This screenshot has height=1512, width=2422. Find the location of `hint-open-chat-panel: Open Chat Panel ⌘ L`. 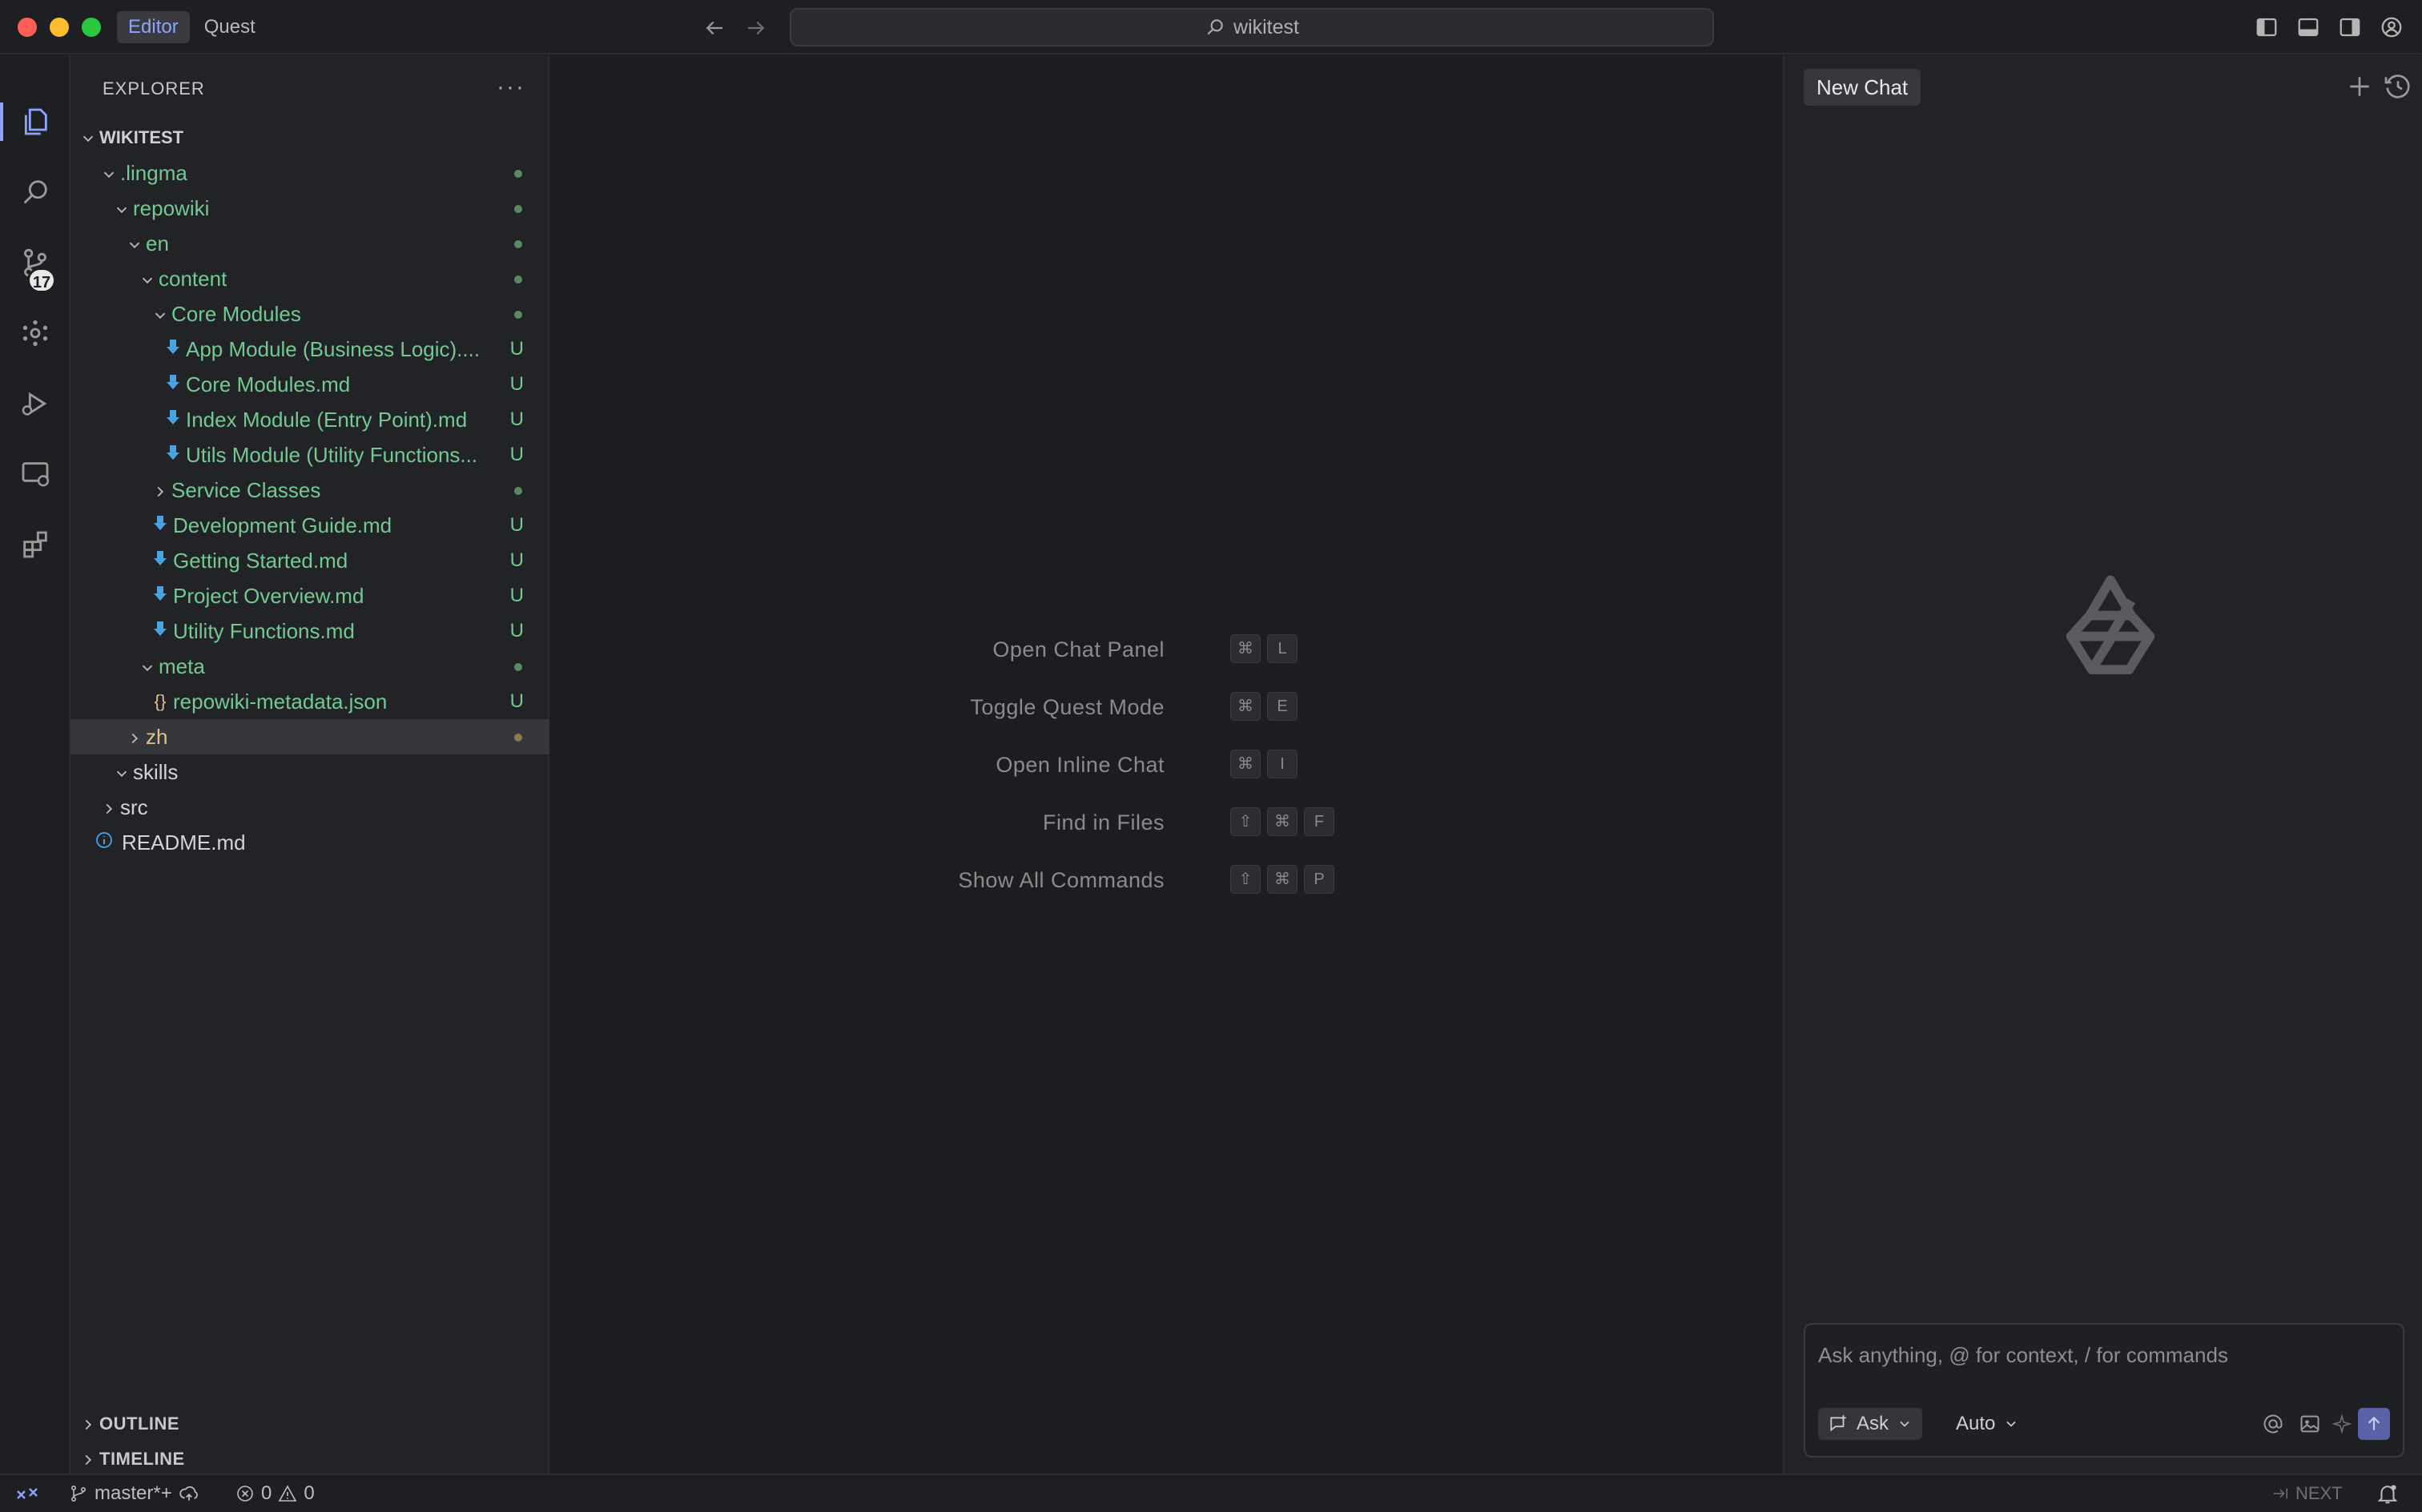

hint-open-chat-panel: Open Chat Panel ⌘ L is located at coordinates (1166, 650).